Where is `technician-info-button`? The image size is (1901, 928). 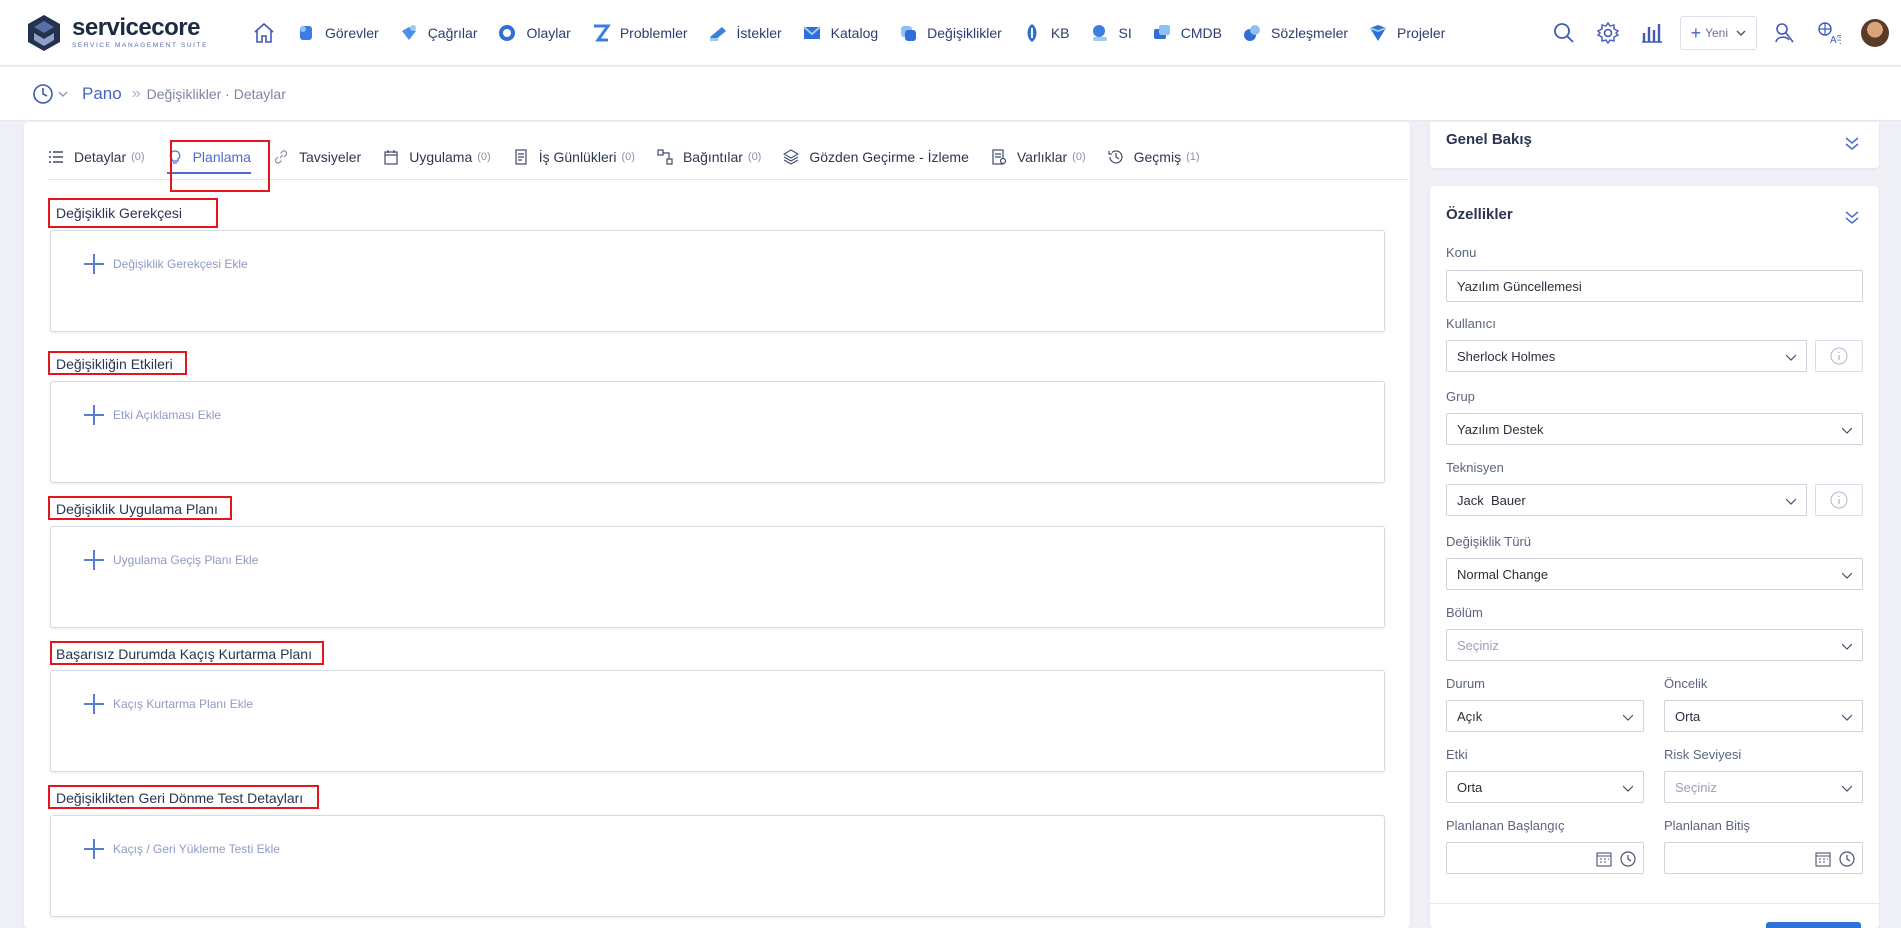 technician-info-button is located at coordinates (1839, 500).